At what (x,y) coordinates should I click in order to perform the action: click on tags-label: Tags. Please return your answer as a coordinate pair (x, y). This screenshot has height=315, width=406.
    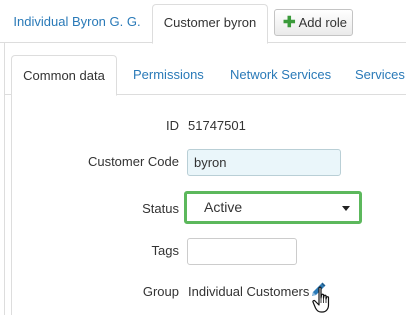
    Looking at the image, I should click on (165, 250).